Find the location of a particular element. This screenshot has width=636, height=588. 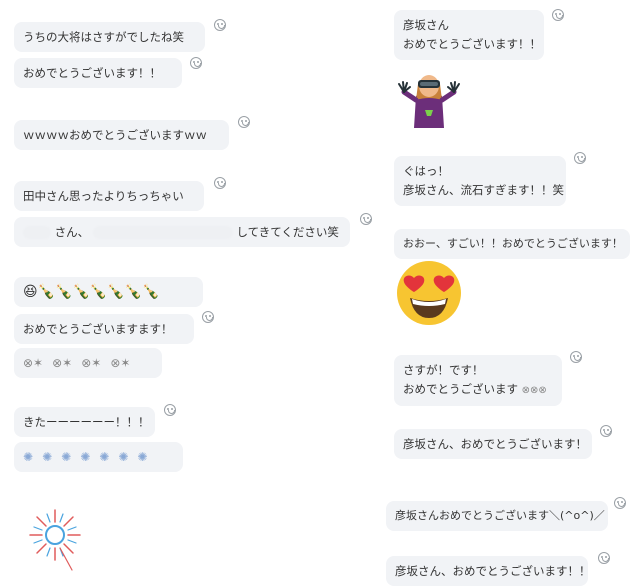

message-bubble: 彦坂さん、おめでとうございます！ is located at coordinates (493, 444).